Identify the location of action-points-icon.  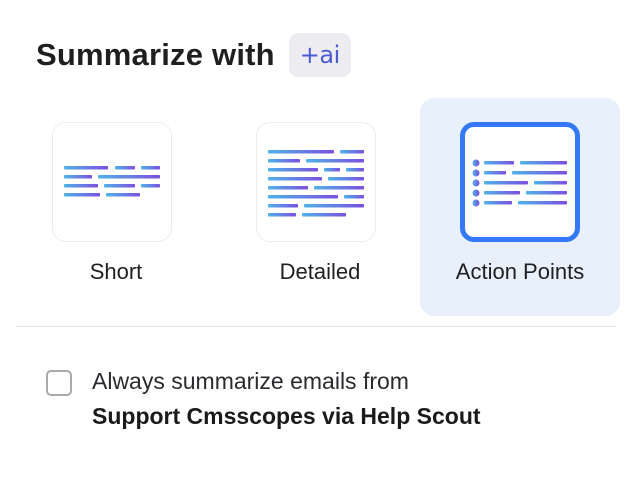
(520, 182).